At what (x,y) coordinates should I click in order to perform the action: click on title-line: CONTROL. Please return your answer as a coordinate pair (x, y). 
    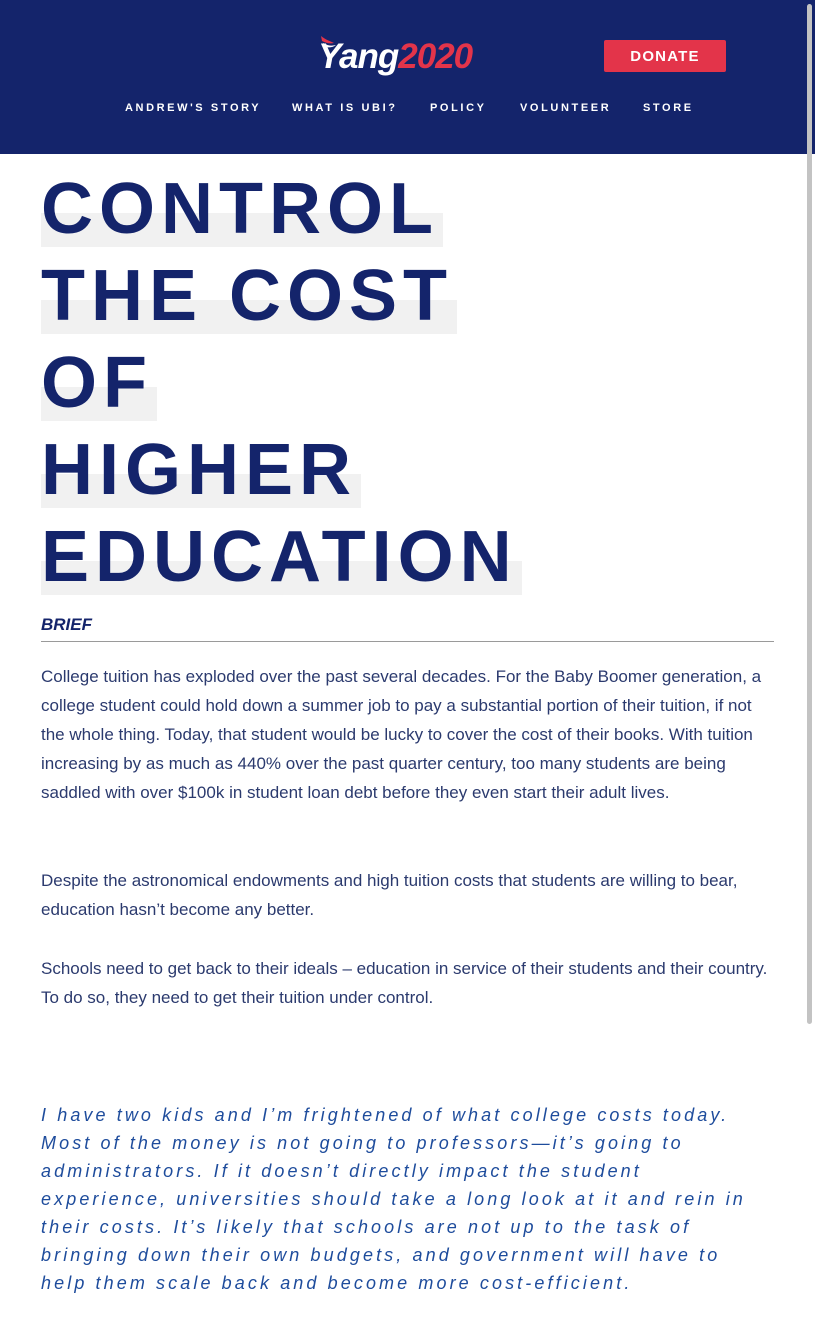
    Looking at the image, I should click on (242, 209).